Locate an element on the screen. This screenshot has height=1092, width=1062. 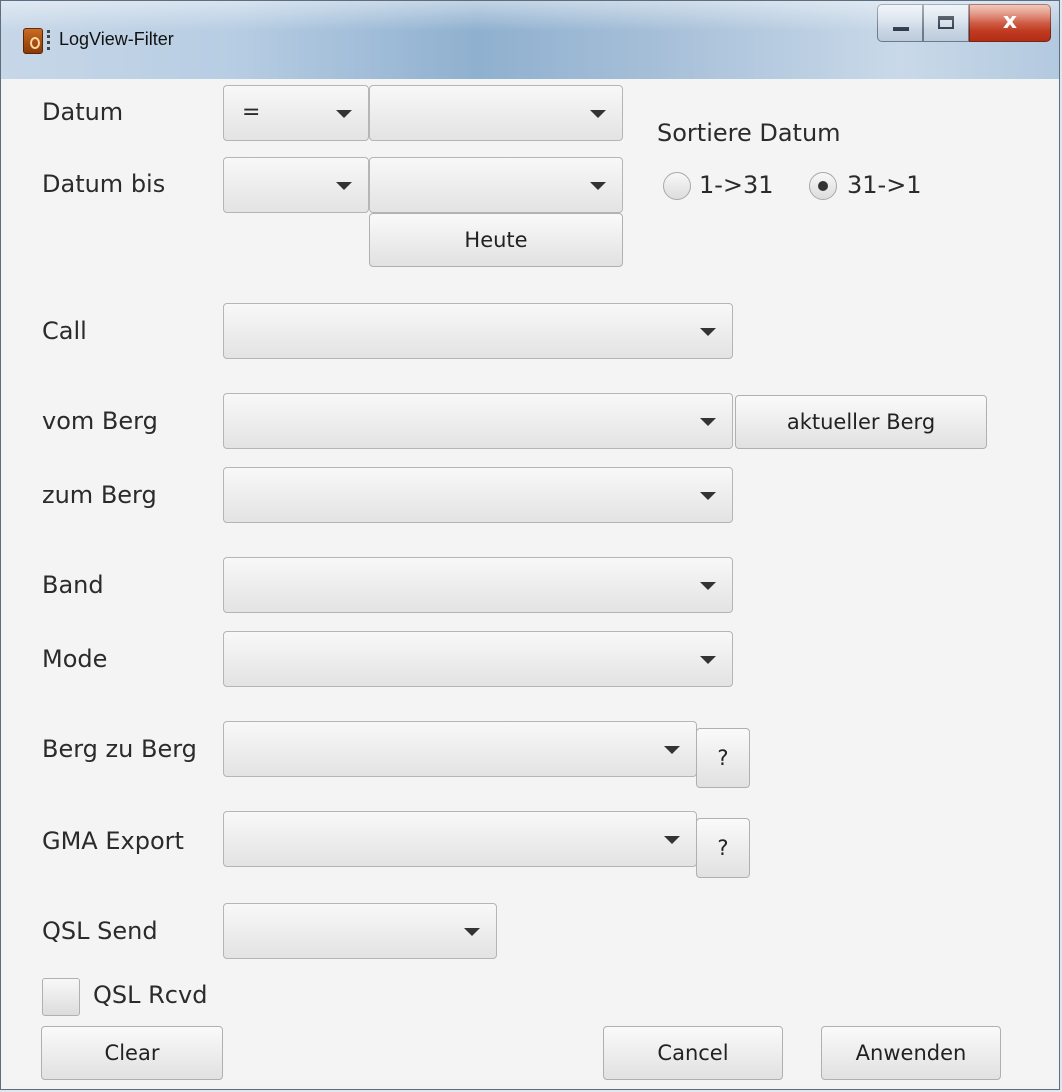
sort-option-1-31-label: 1->31 is located at coordinates (736, 185).